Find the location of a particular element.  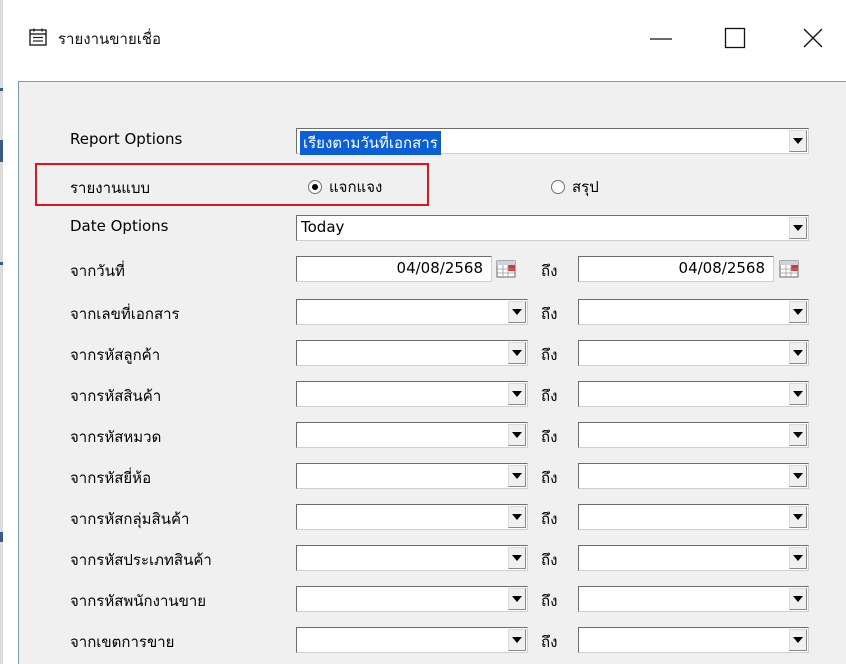

report-options-dropdown-button is located at coordinates (798, 141).